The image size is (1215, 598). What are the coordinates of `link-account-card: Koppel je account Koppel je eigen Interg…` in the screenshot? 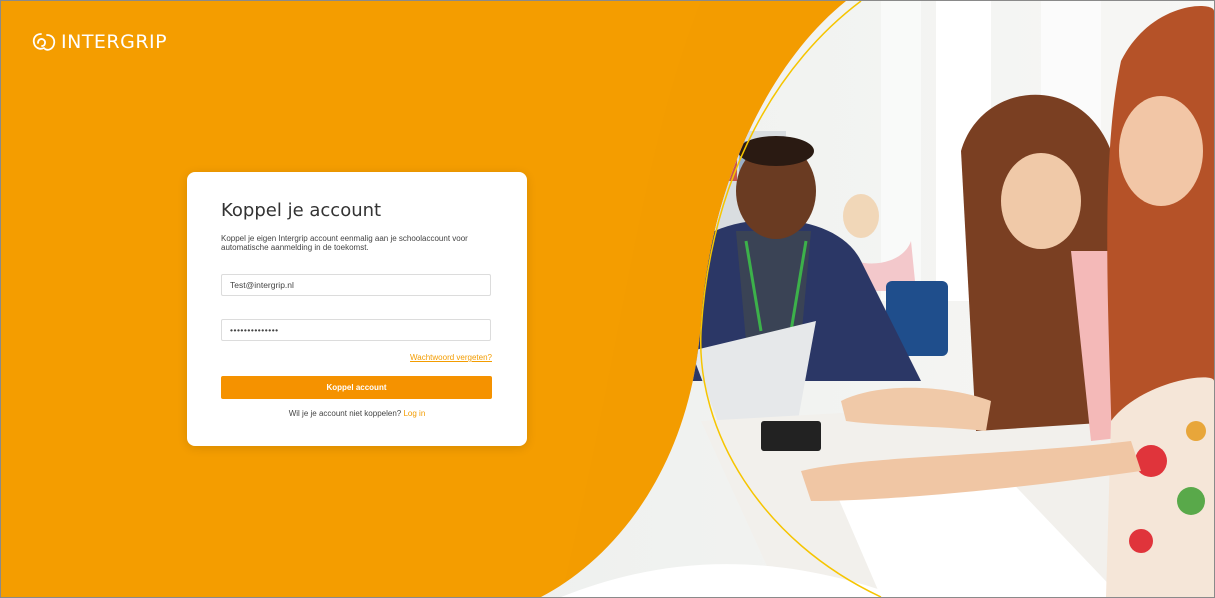 It's located at (357, 309).